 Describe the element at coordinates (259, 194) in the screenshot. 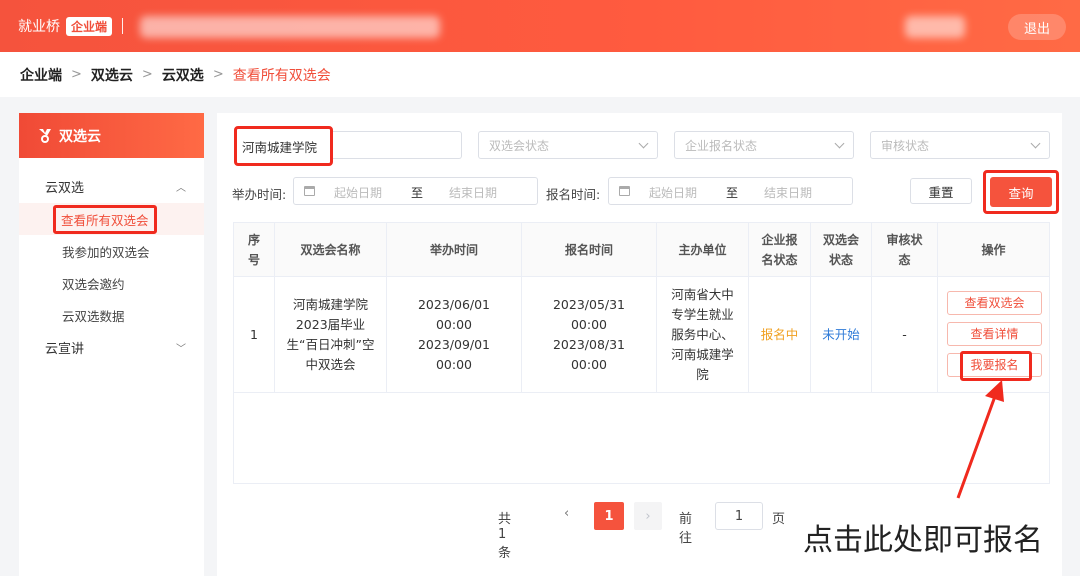

I see `hold-time-label: 举办时间:` at that location.